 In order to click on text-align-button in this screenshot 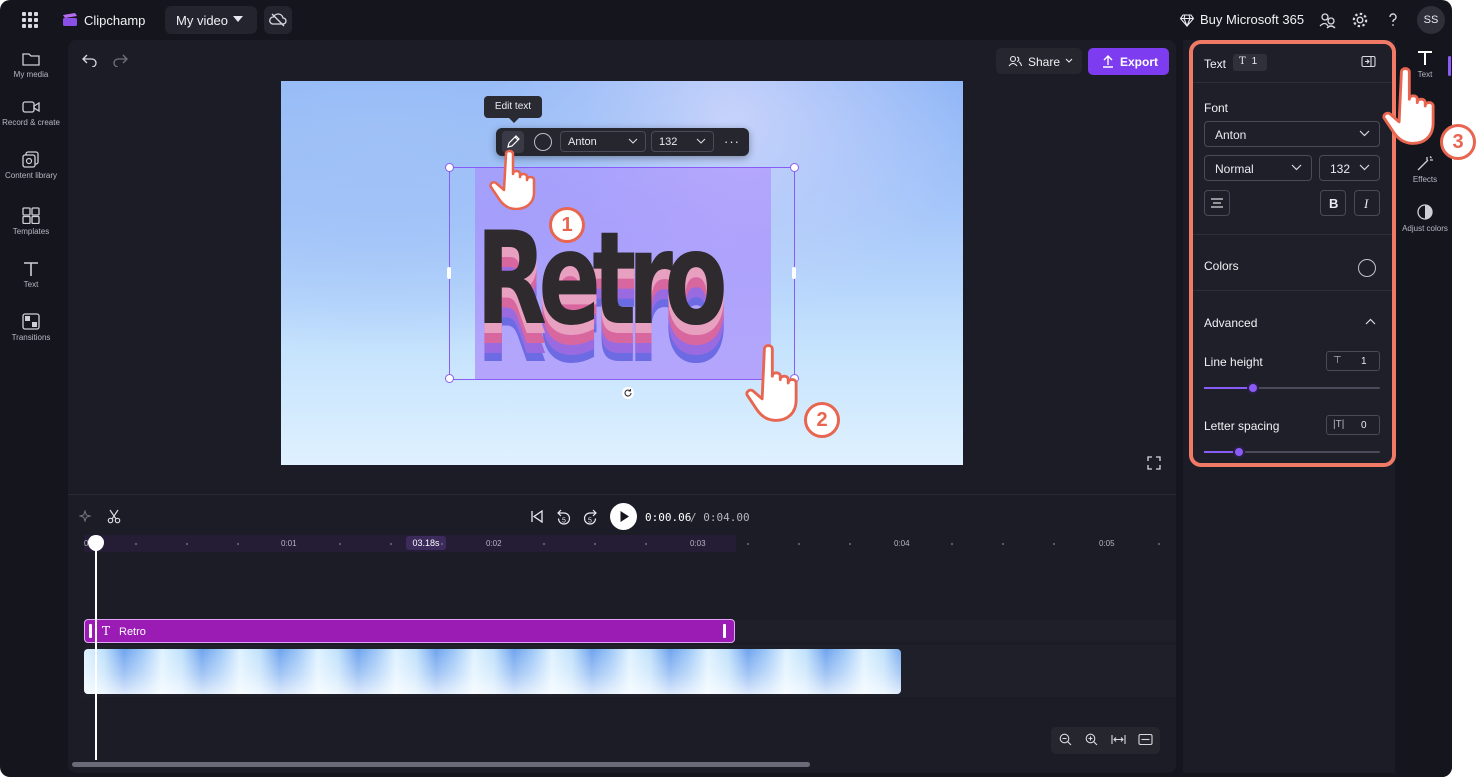, I will do `click(1217, 203)`.